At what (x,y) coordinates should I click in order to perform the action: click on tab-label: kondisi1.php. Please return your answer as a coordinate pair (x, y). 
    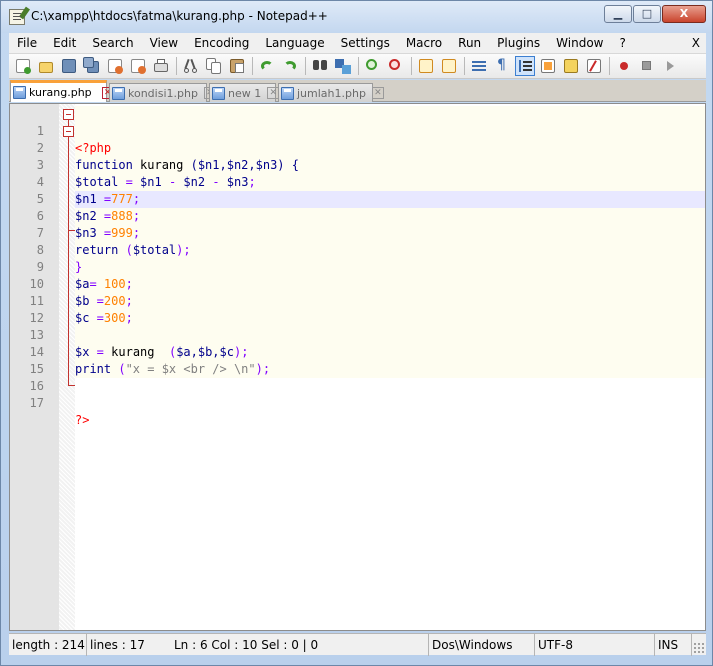
    Looking at the image, I should click on (163, 93).